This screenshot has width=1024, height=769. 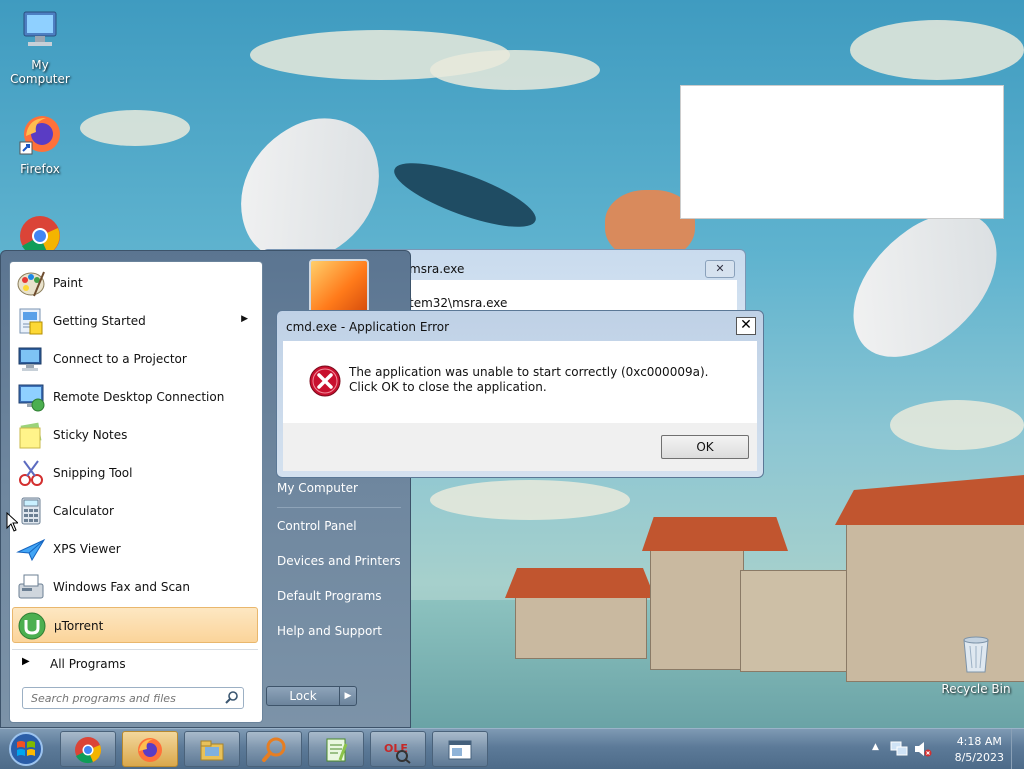 What do you see at coordinates (32, 626) in the screenshot?
I see `utorrent-icon` at bounding box center [32, 626].